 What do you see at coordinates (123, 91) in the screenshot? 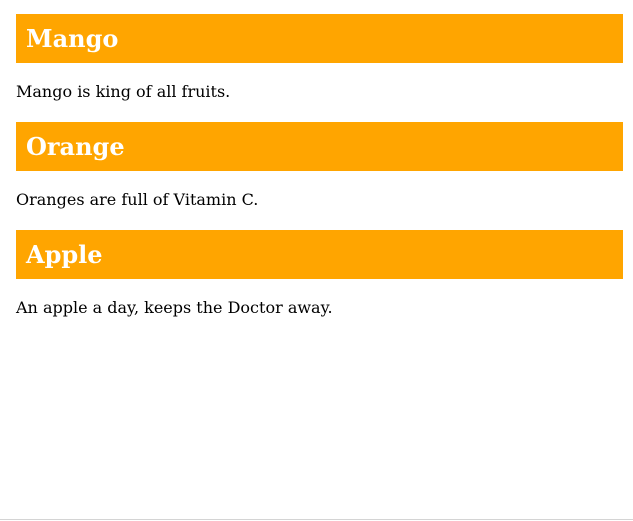
I see `section-text-mango: Mango is king of all fruits.` at bounding box center [123, 91].